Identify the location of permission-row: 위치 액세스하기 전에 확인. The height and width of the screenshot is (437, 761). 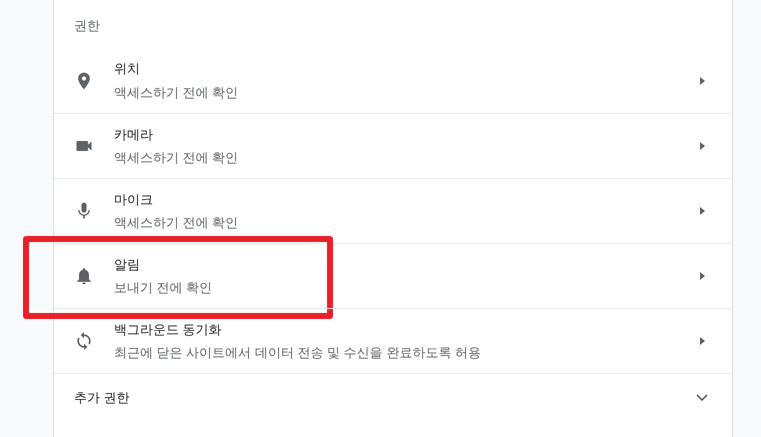
(393, 80).